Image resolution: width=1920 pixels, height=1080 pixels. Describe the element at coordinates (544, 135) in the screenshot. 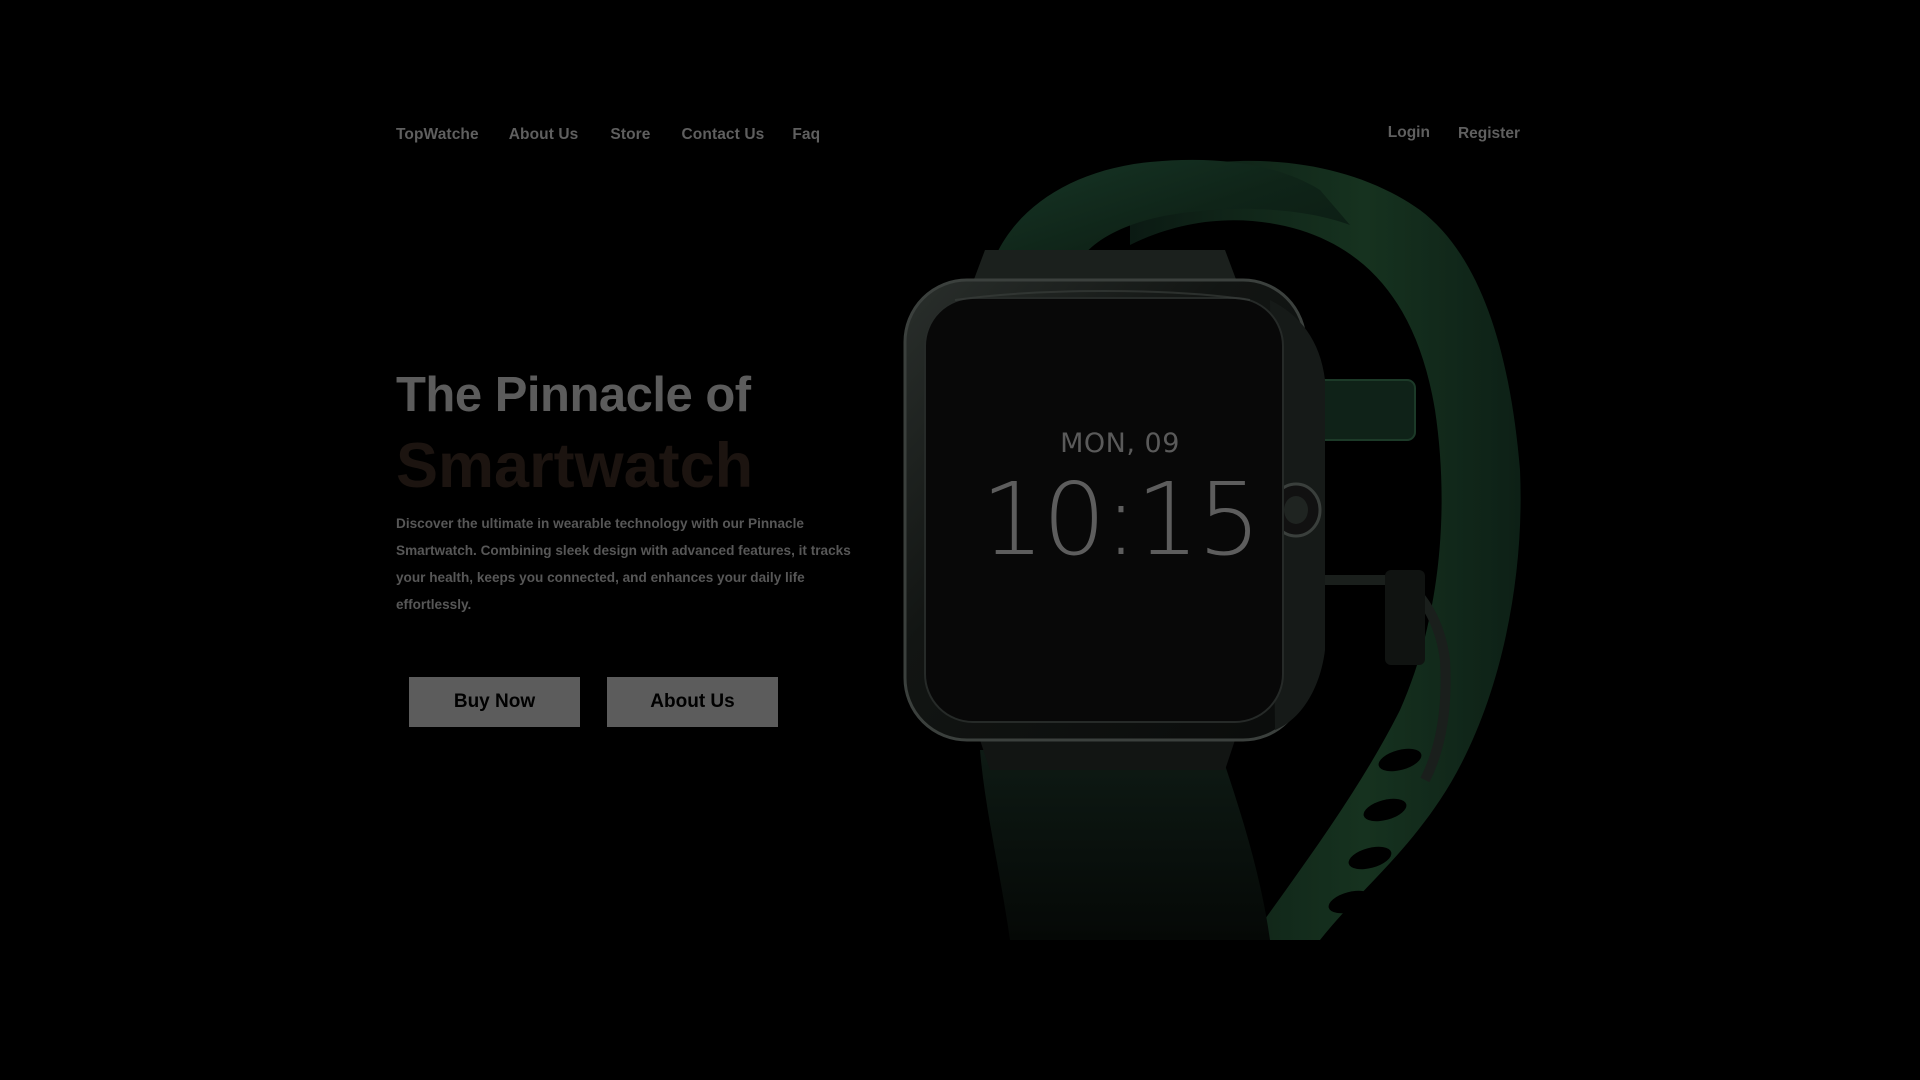

I see `nav-link-about-us: About Us` at that location.